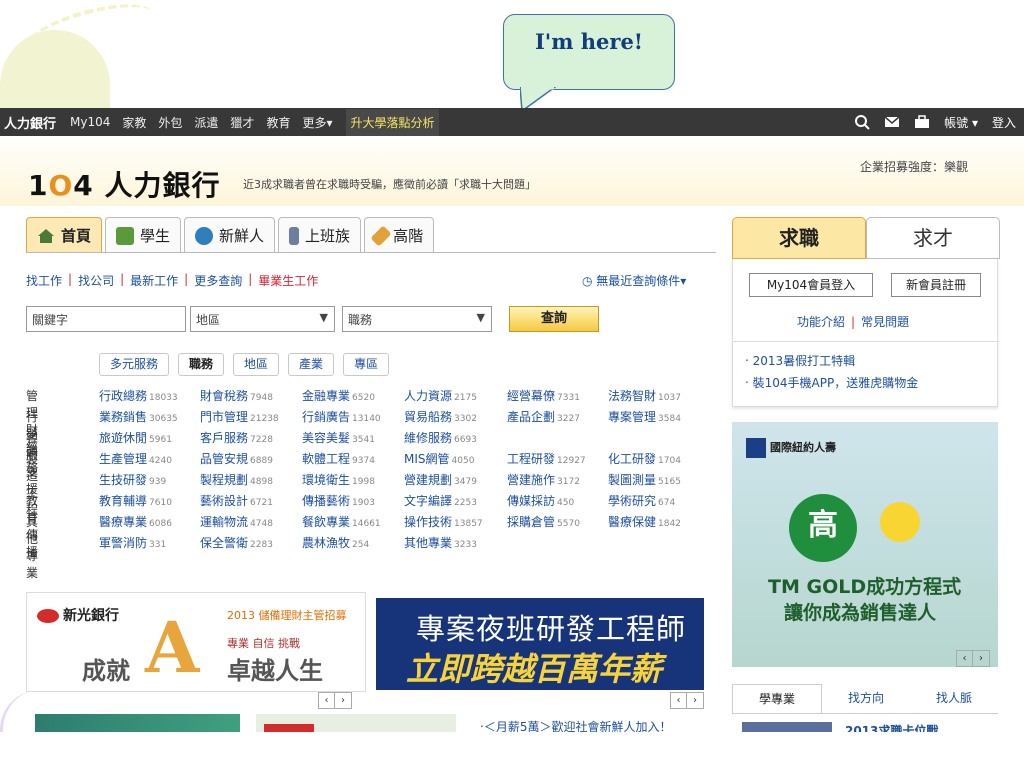 Image resolution: width=1024 pixels, height=768 pixels. What do you see at coordinates (641, 500) in the screenshot?
I see `job-category-link: 學術研究 674` at bounding box center [641, 500].